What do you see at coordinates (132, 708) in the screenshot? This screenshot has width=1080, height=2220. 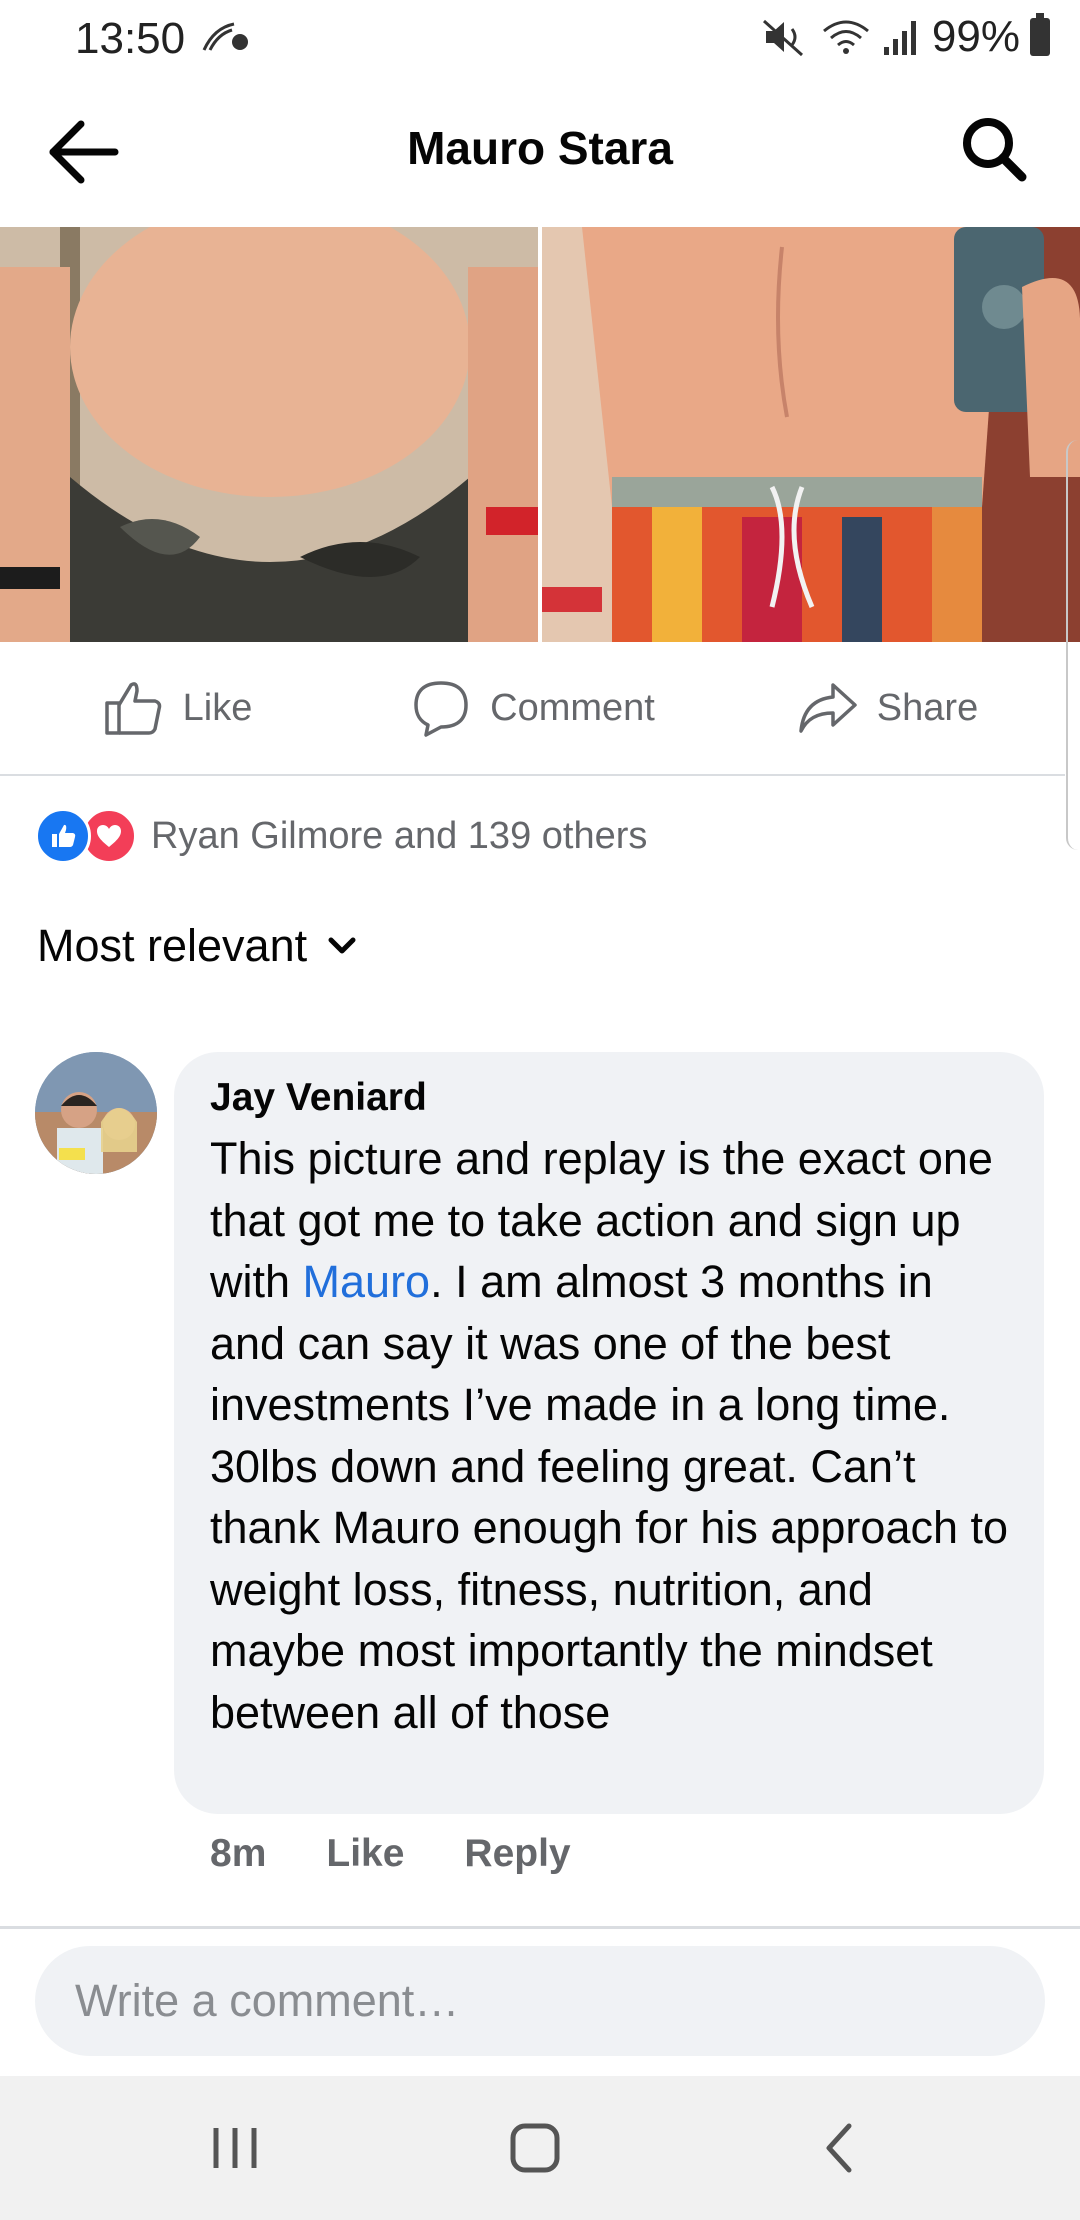 I see `thumbs-up-icon` at bounding box center [132, 708].